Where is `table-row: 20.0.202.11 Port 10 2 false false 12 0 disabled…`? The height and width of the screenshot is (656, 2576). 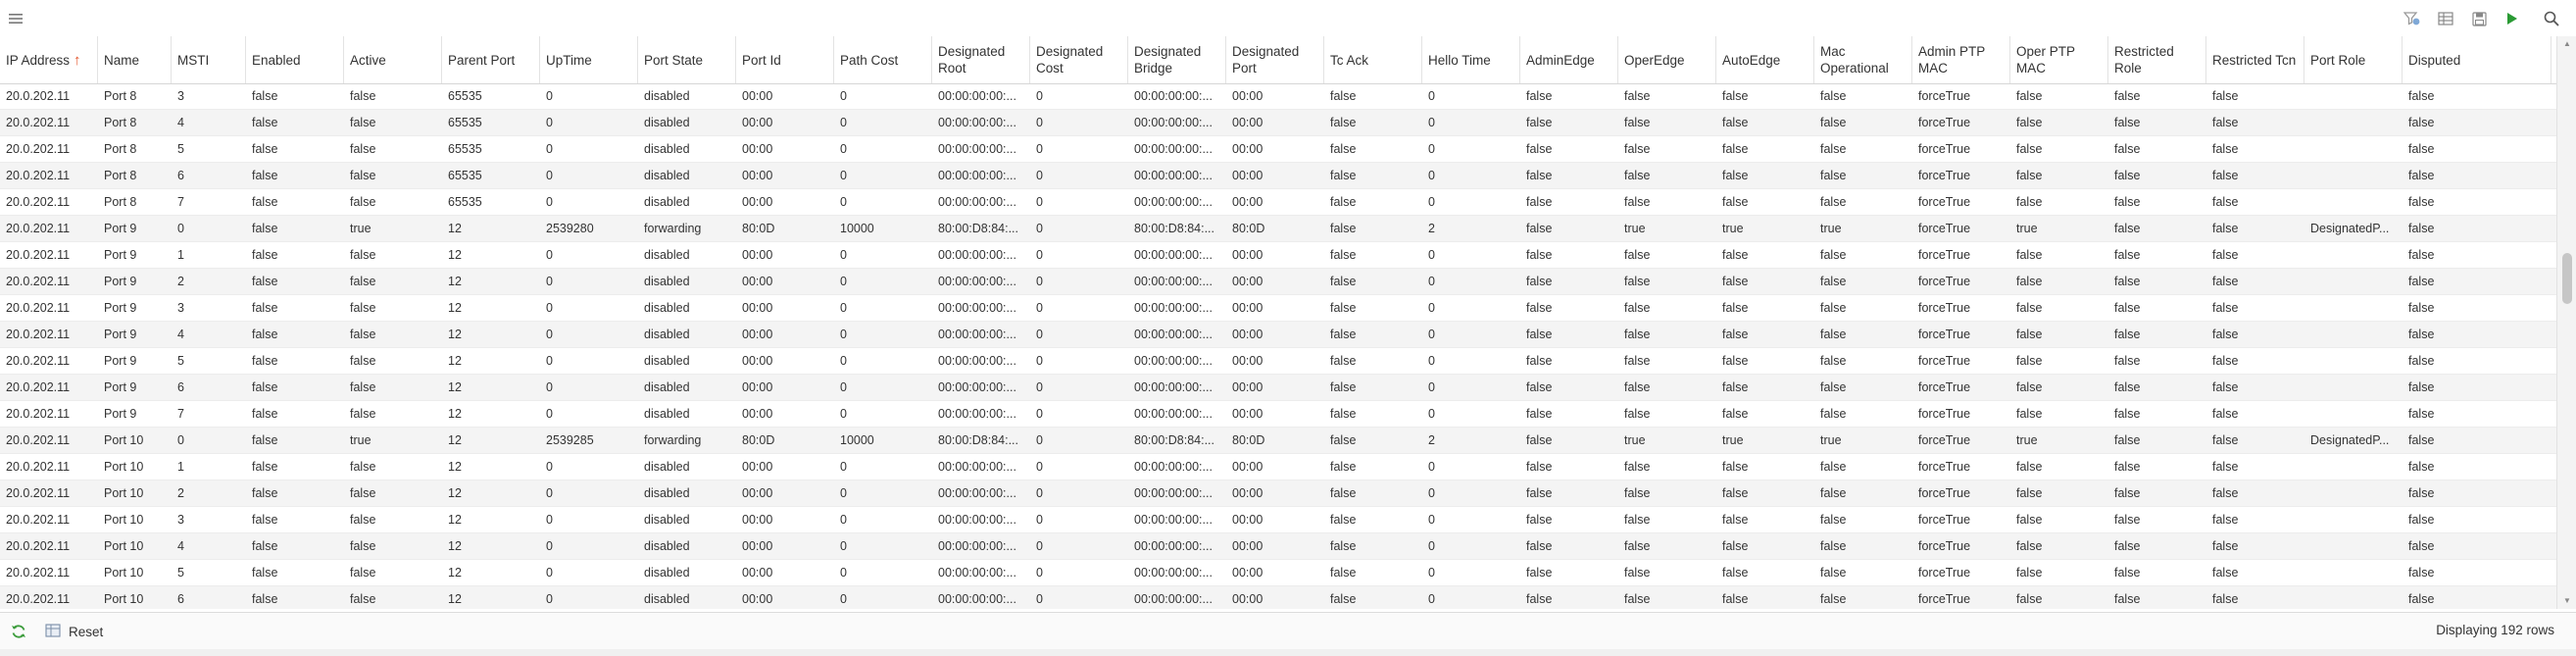 table-row: 20.0.202.11 Port 10 2 false false 12 0 disabled… is located at coordinates (1278, 493).